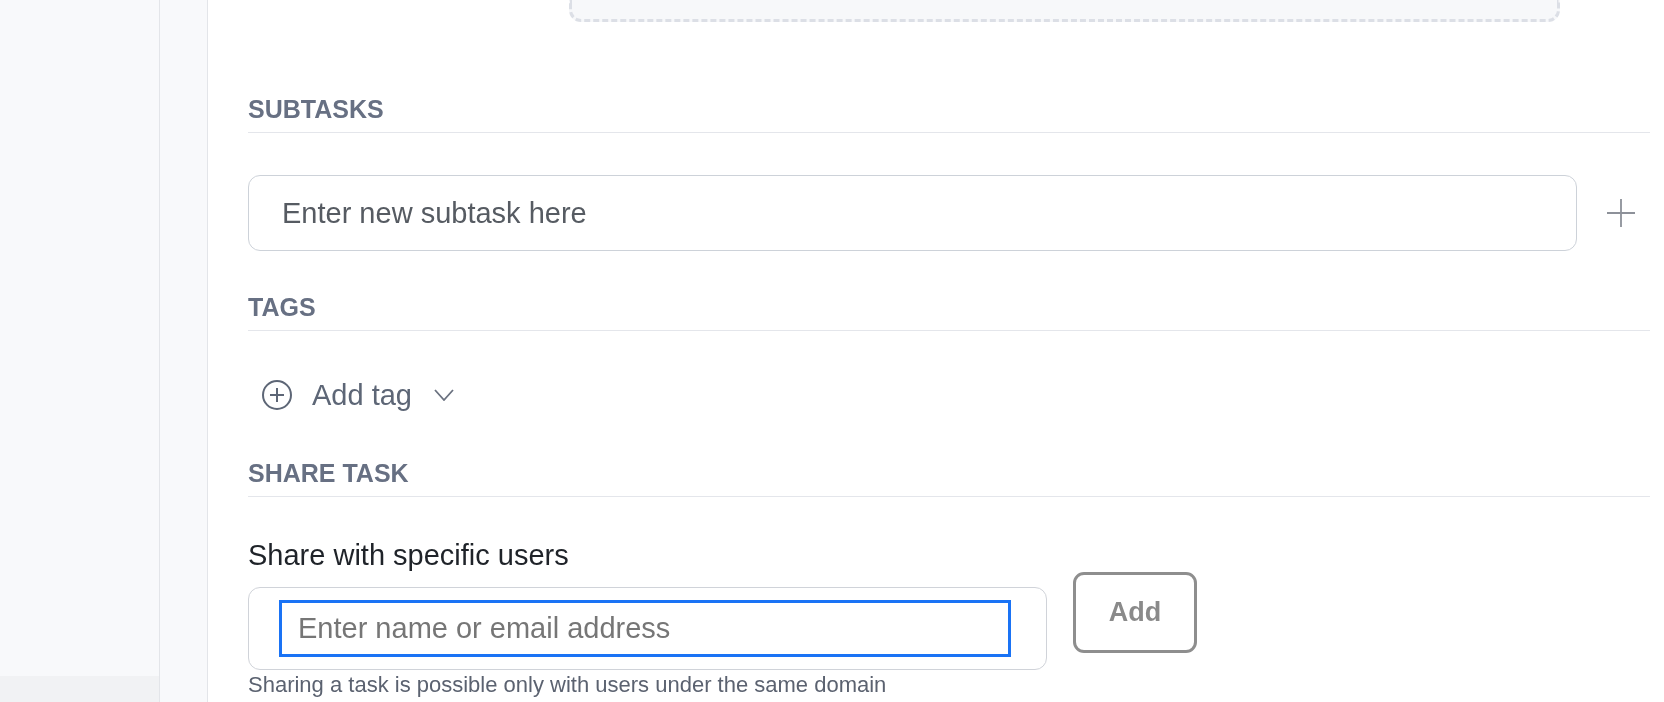 This screenshot has height=702, width=1664. What do you see at coordinates (1621, 213) in the screenshot?
I see `plus-icon` at bounding box center [1621, 213].